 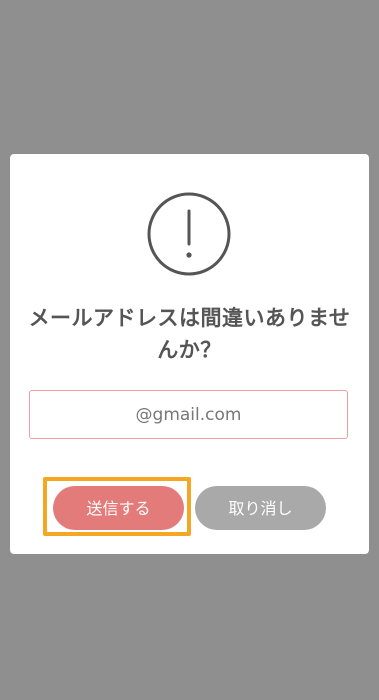 I want to click on dialog-title: メールアドレスは間違いありませんか？, so click(x=189, y=334).